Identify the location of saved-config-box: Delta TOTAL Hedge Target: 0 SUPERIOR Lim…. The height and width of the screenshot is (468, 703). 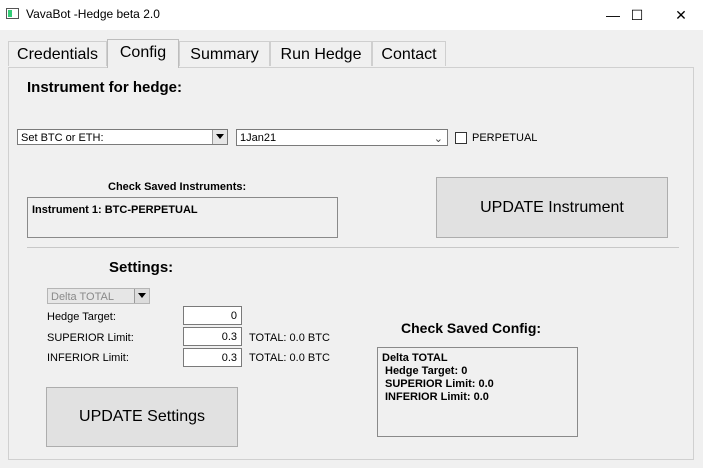
(477, 392).